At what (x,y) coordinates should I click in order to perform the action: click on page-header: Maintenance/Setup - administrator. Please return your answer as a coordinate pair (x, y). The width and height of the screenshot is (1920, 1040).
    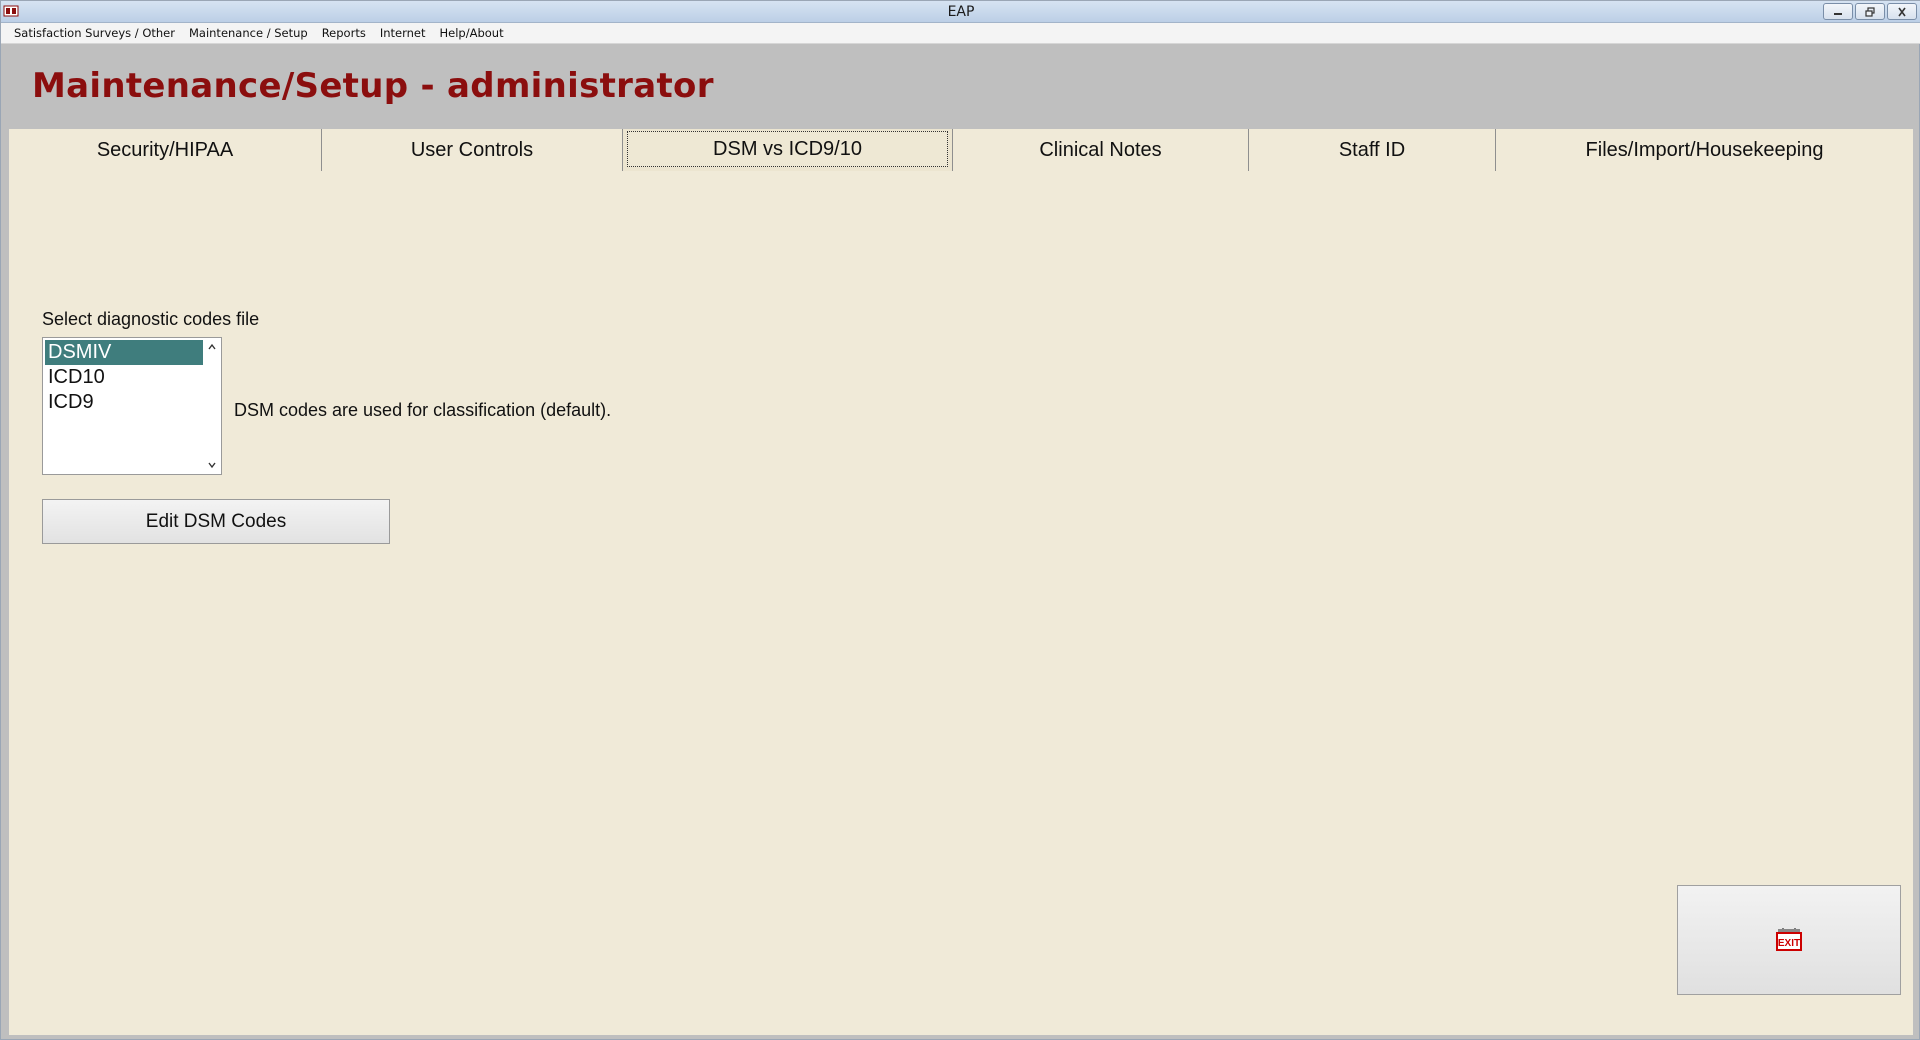
    Looking at the image, I should click on (960, 87).